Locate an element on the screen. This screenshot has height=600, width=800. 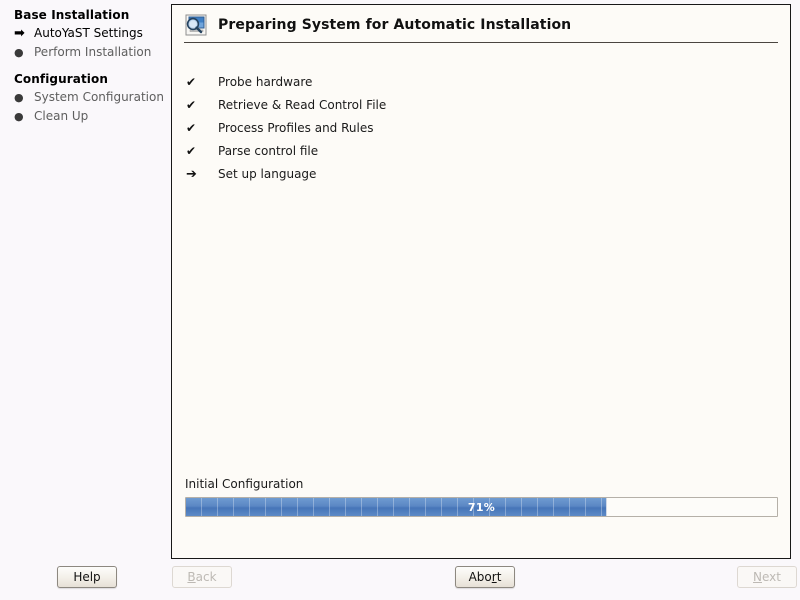
title-separator is located at coordinates (481, 42).